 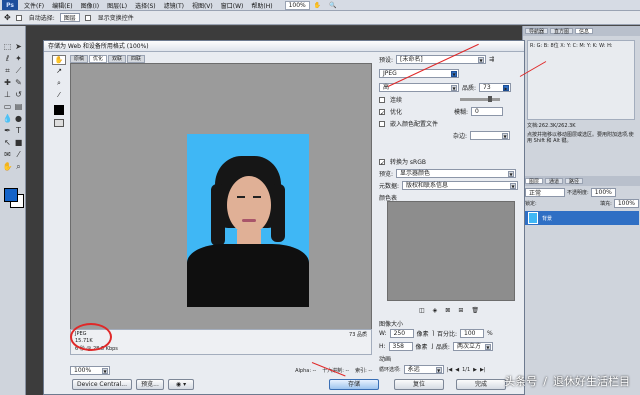 What do you see at coordinates (7, 107) in the screenshot?
I see `eraser-tool-icon: ▭` at bounding box center [7, 107].